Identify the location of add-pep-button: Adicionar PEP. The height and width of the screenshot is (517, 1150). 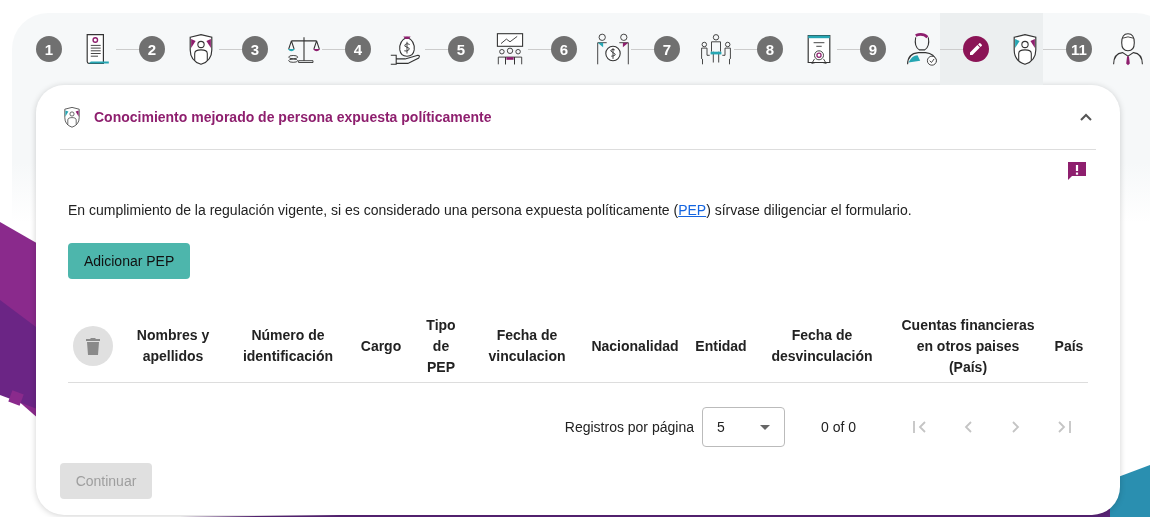
(129, 261).